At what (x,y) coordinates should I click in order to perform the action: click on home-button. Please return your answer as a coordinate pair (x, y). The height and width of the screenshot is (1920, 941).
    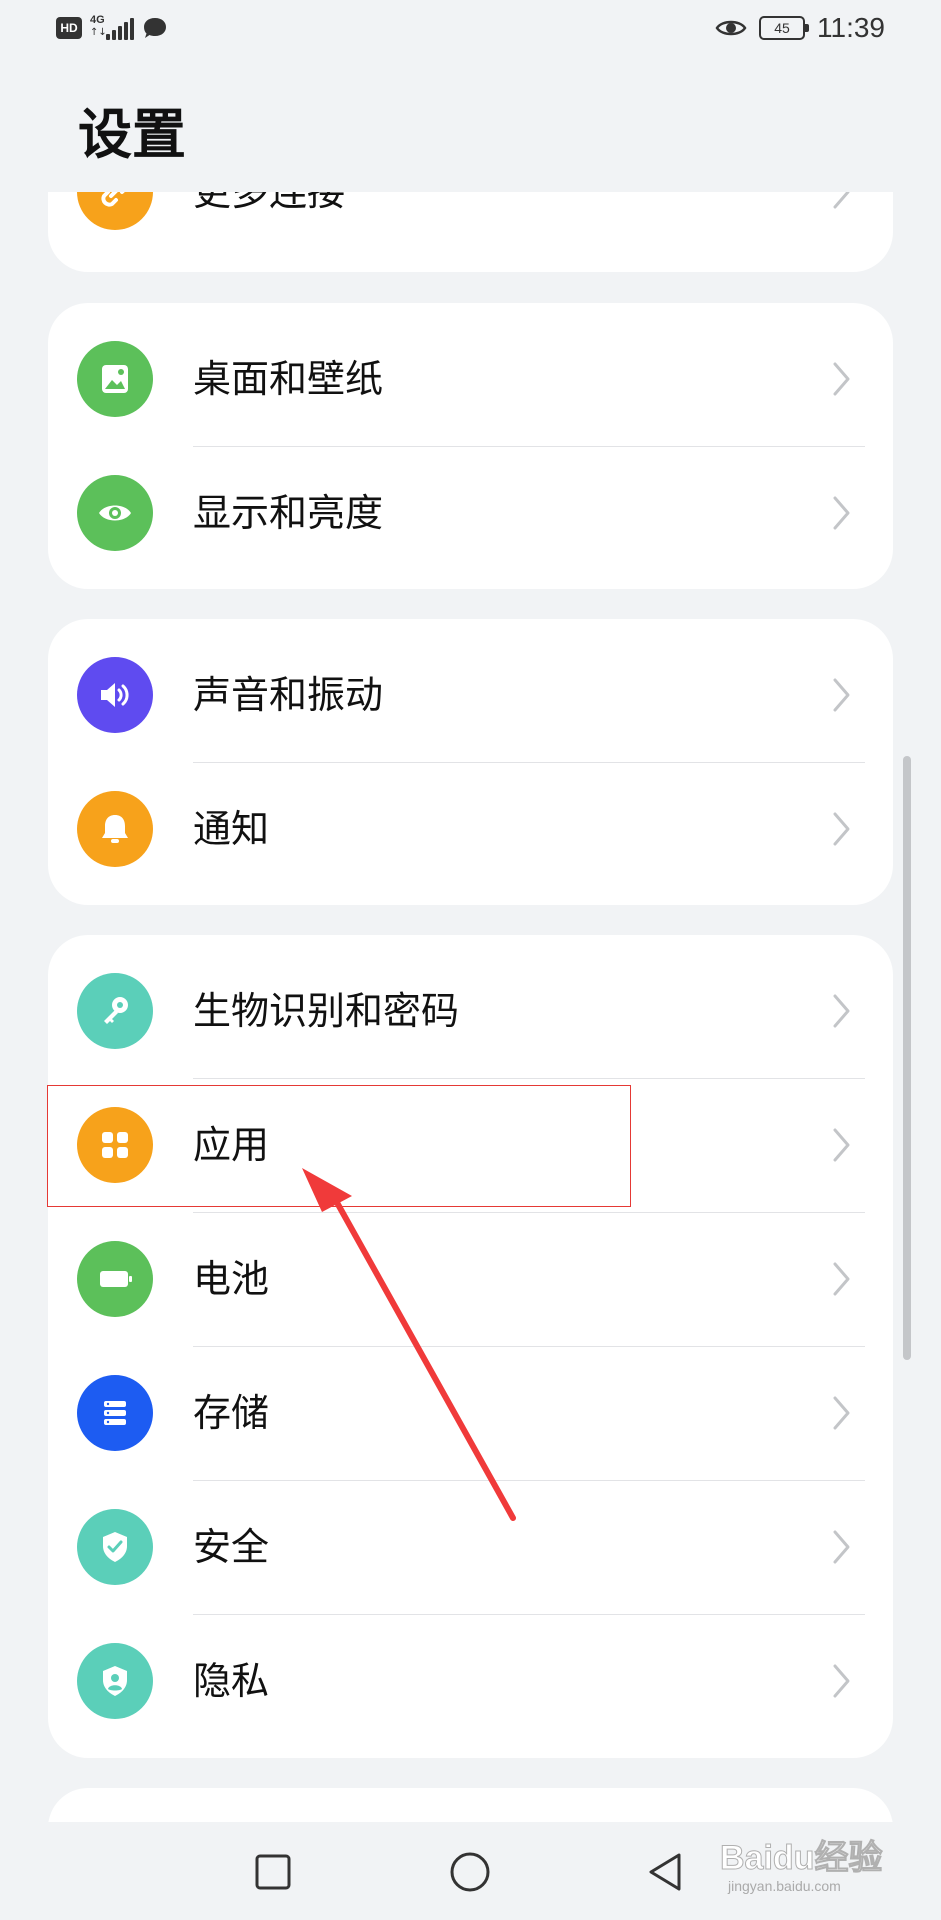
    Looking at the image, I should click on (470, 1872).